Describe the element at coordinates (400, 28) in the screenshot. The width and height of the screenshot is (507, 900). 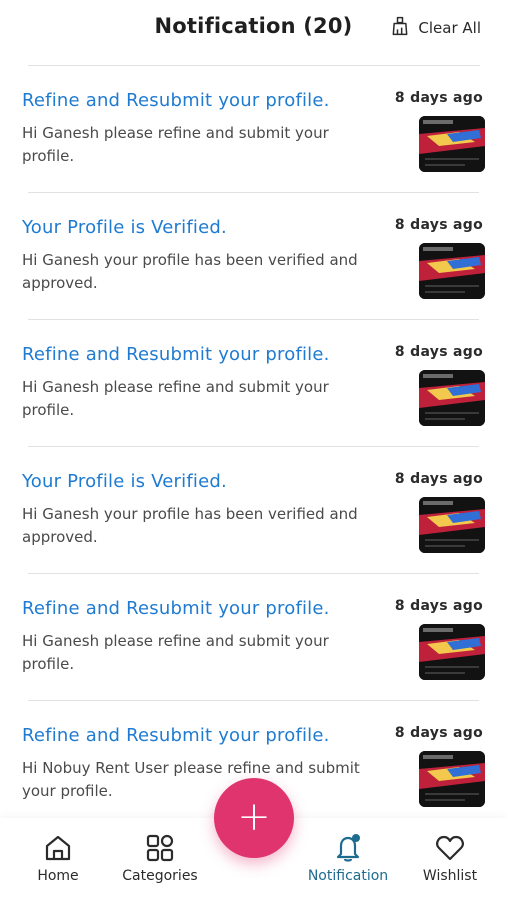
I see `broom-icon` at that location.